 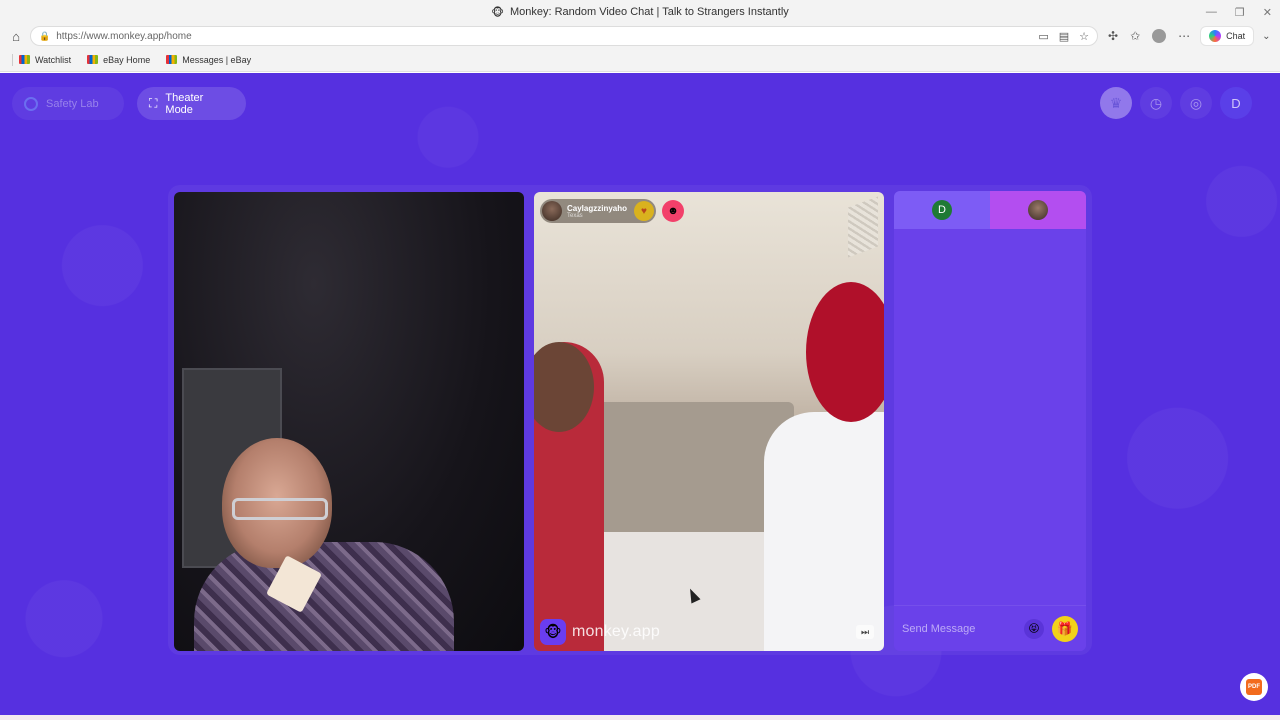 What do you see at coordinates (497, 12) in the screenshot?
I see `monkey-favicon-icon: 🐵` at bounding box center [497, 12].